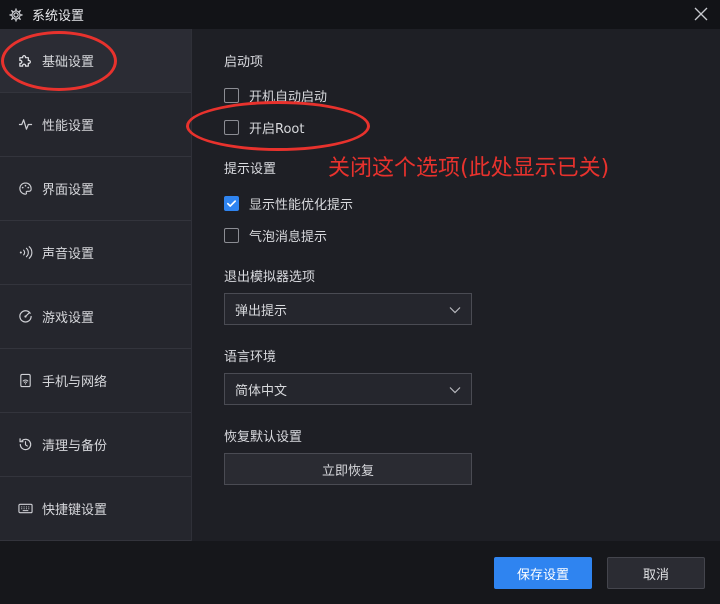  Describe the element at coordinates (244, 62) in the screenshot. I see `startup-section-title: 启动项` at that location.